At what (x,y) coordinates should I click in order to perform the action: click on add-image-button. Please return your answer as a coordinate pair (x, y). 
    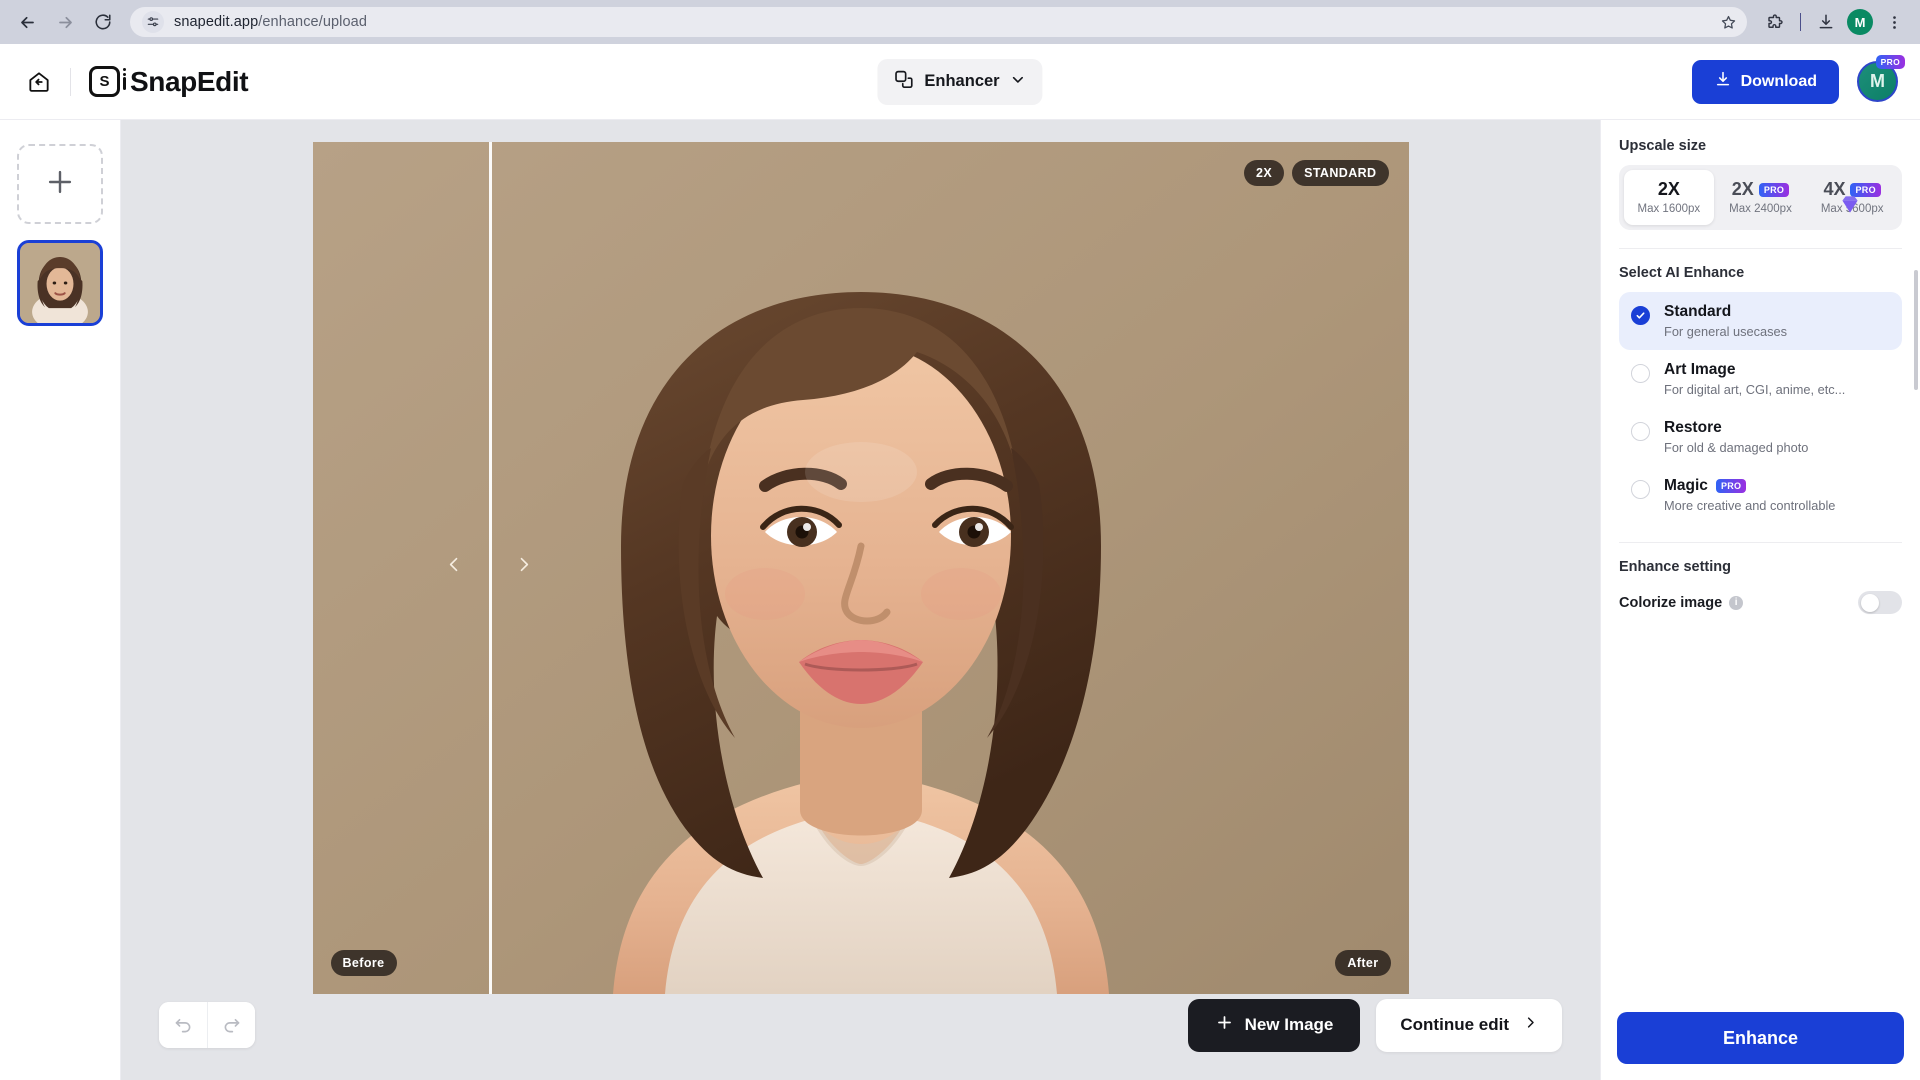
    Looking at the image, I should click on (60, 184).